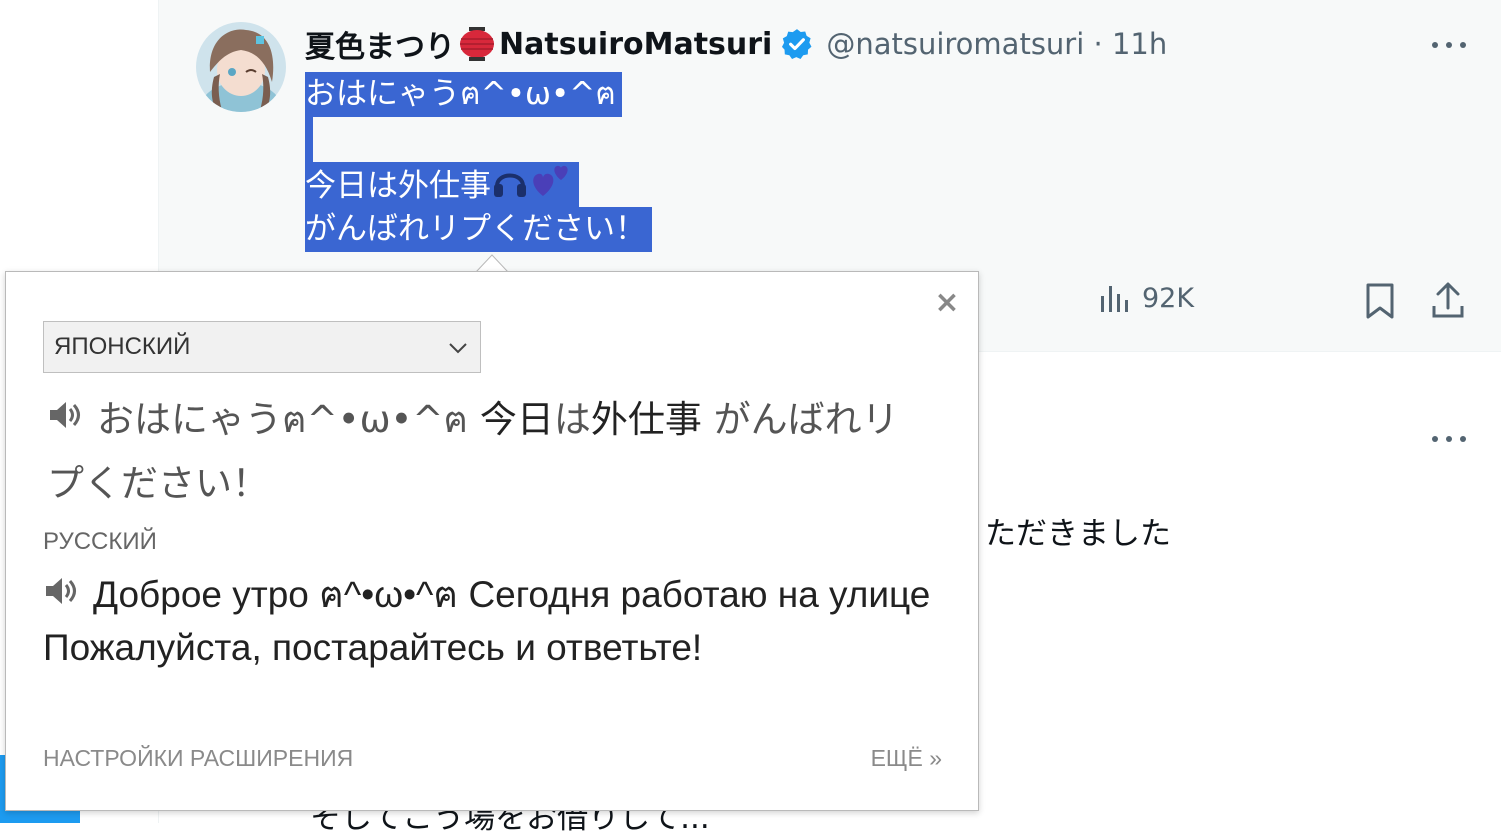  I want to click on share-icon, so click(1448, 302).